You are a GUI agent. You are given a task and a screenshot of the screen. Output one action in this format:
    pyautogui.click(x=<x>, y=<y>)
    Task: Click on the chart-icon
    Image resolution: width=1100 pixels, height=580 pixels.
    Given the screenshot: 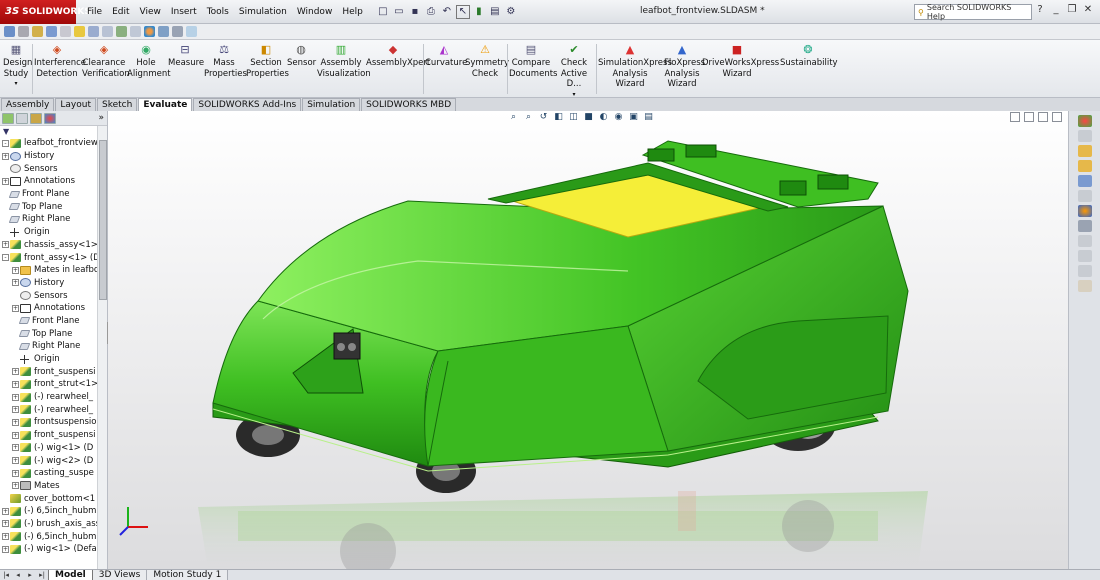 What is the action you would take?
    pyautogui.click(x=1084, y=271)
    